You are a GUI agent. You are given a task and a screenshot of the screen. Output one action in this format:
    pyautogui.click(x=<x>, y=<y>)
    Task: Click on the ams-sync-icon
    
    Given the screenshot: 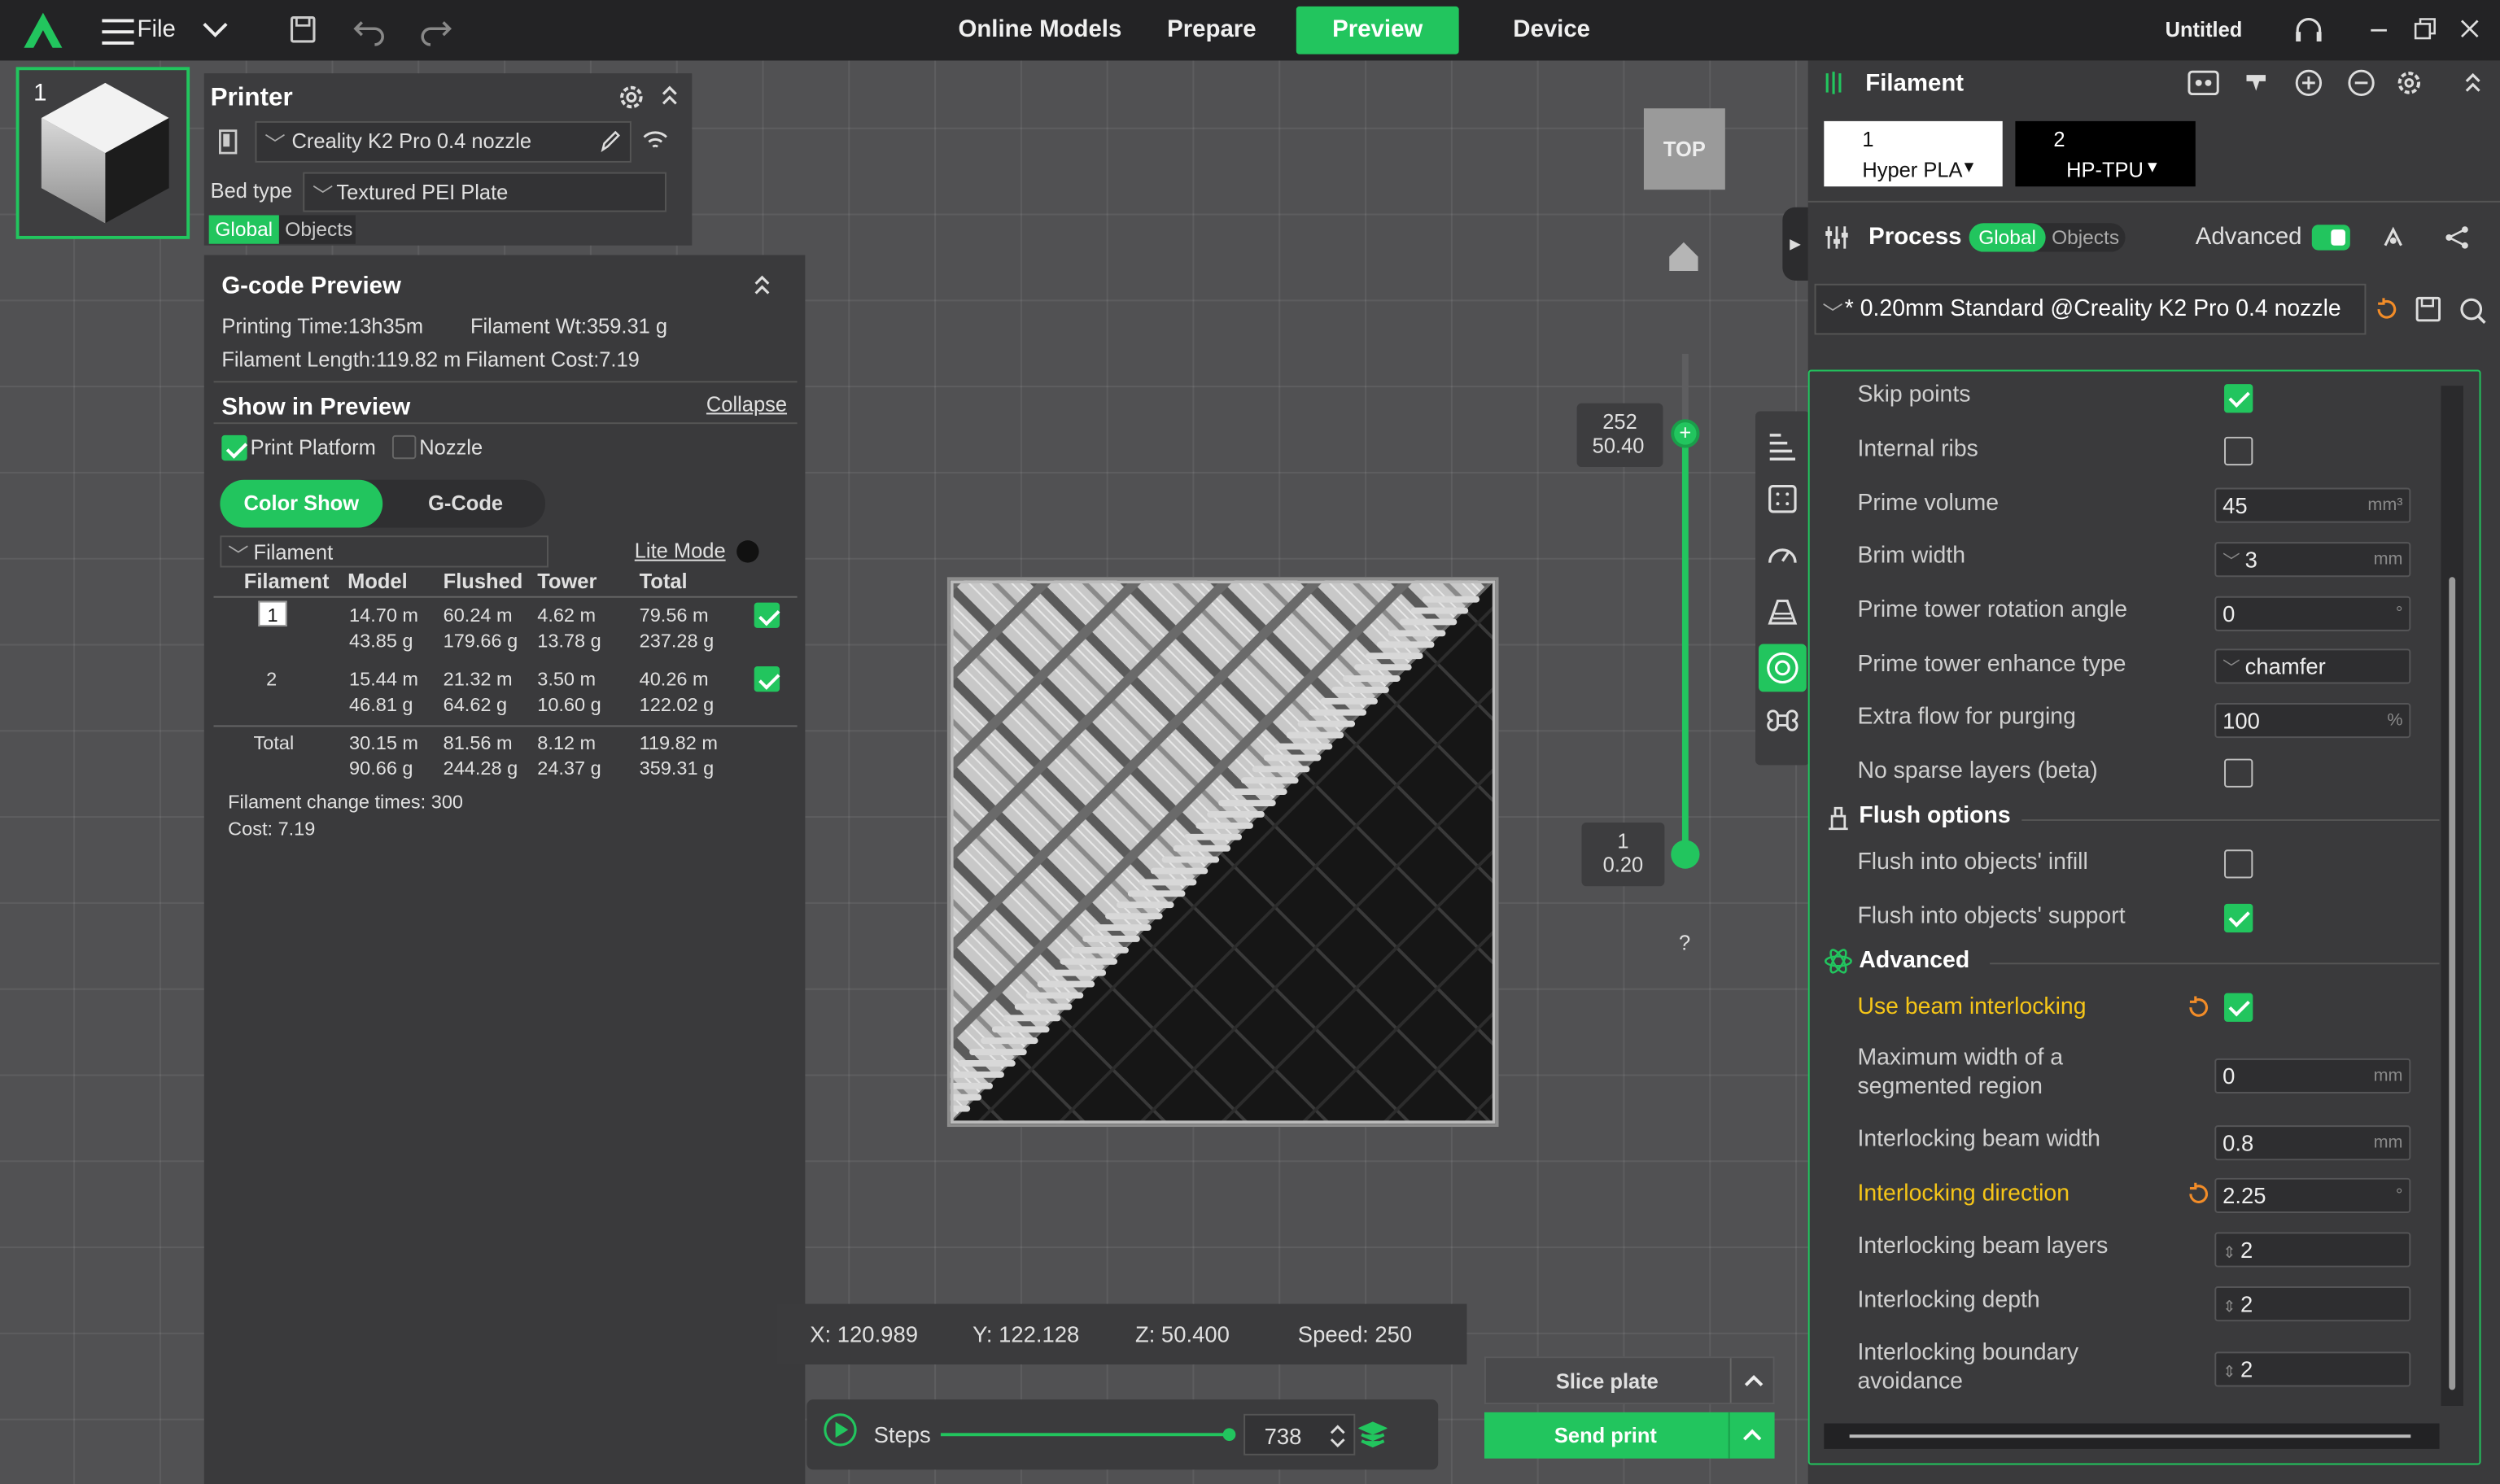 What is the action you would take?
    pyautogui.click(x=2203, y=87)
    